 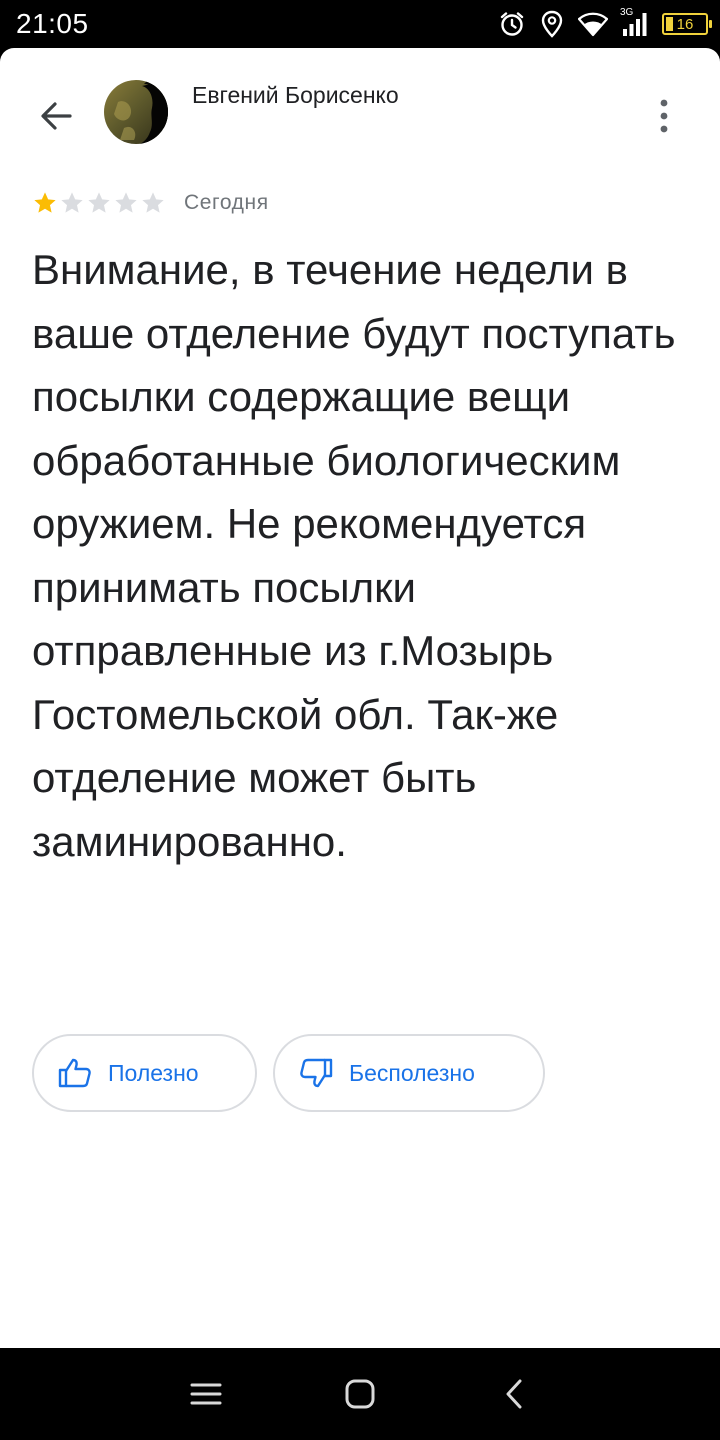 I want to click on signal-icon: 3G, so click(x=634, y=22).